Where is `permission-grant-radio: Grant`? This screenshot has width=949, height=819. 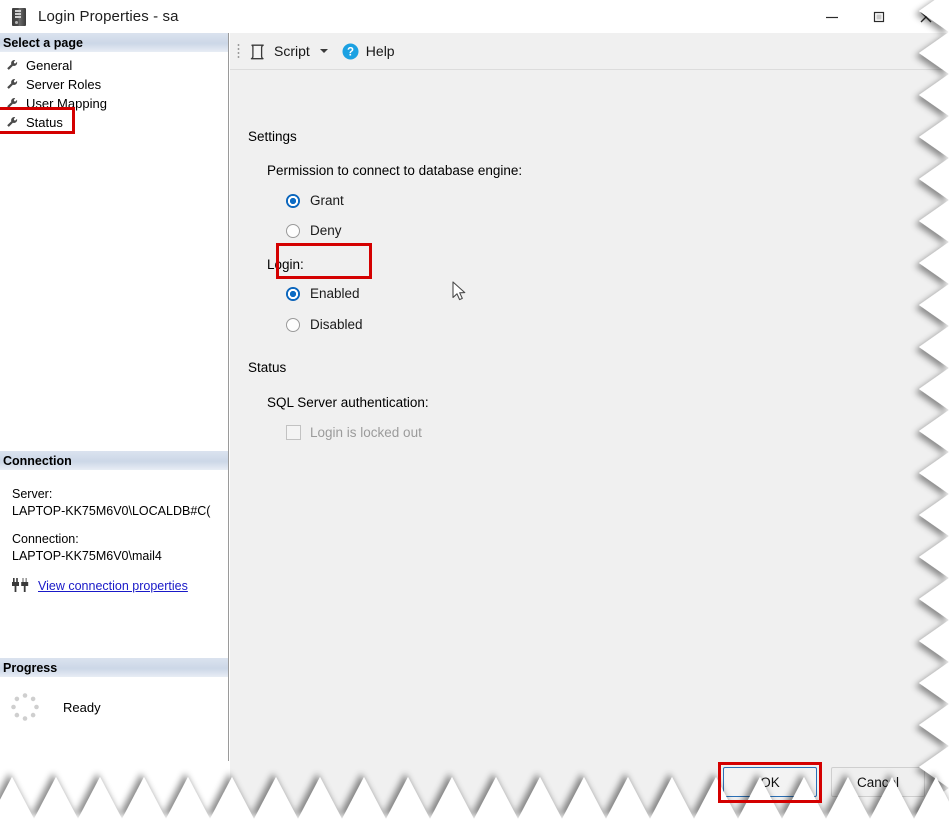
permission-grant-radio: Grant is located at coordinates (315, 200).